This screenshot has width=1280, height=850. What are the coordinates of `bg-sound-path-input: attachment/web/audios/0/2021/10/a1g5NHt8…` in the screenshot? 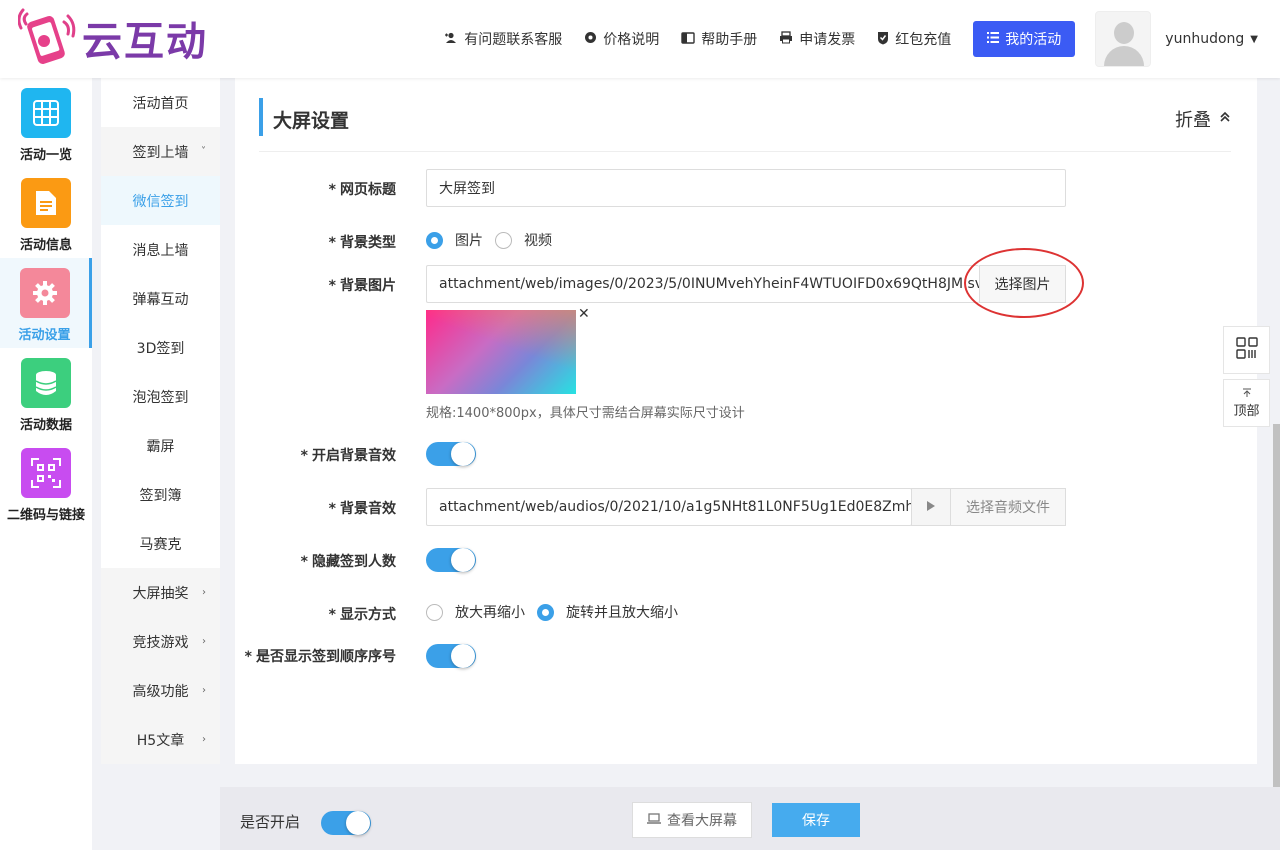 It's located at (669, 507).